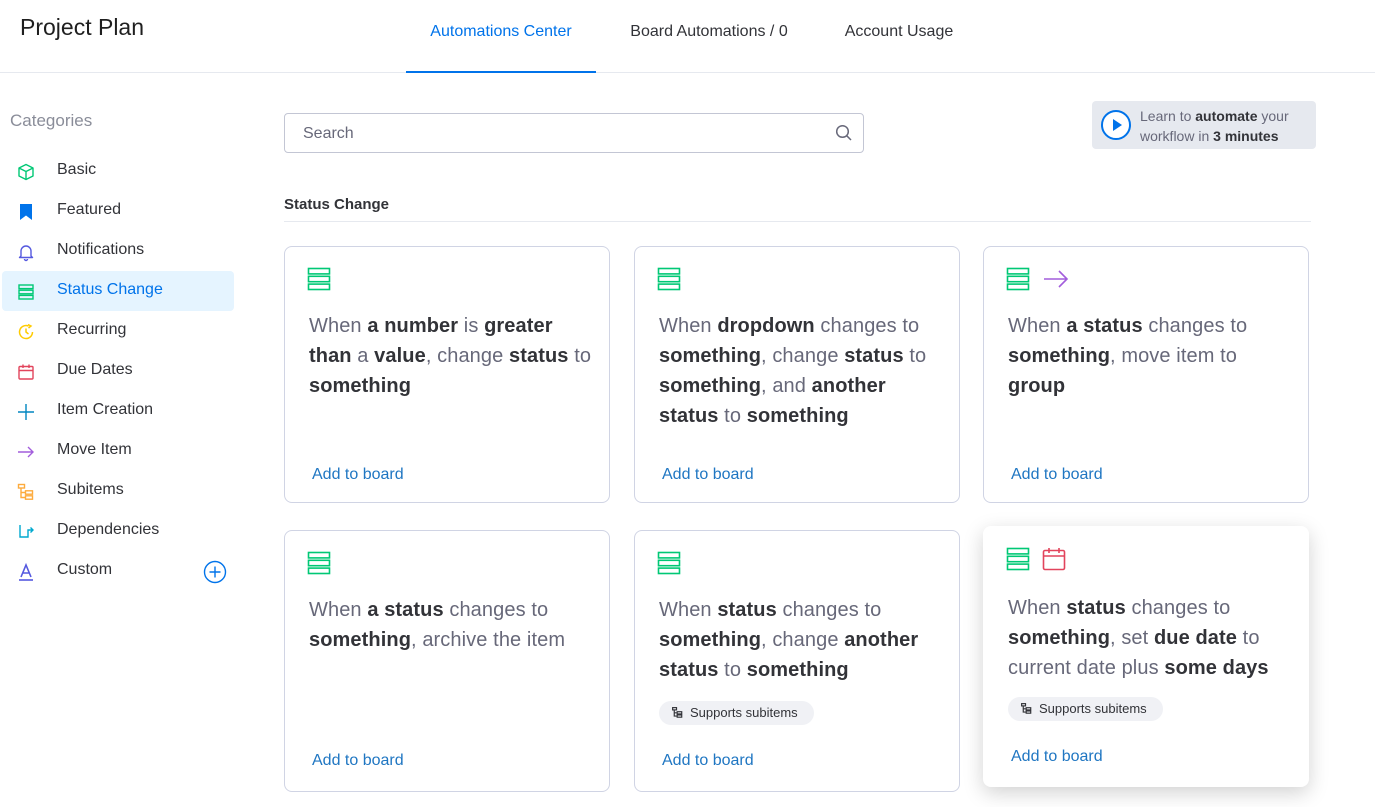 This screenshot has width=1375, height=807. What do you see at coordinates (1132, 638) in the screenshot?
I see `recipe-text-segment: , set` at bounding box center [1132, 638].